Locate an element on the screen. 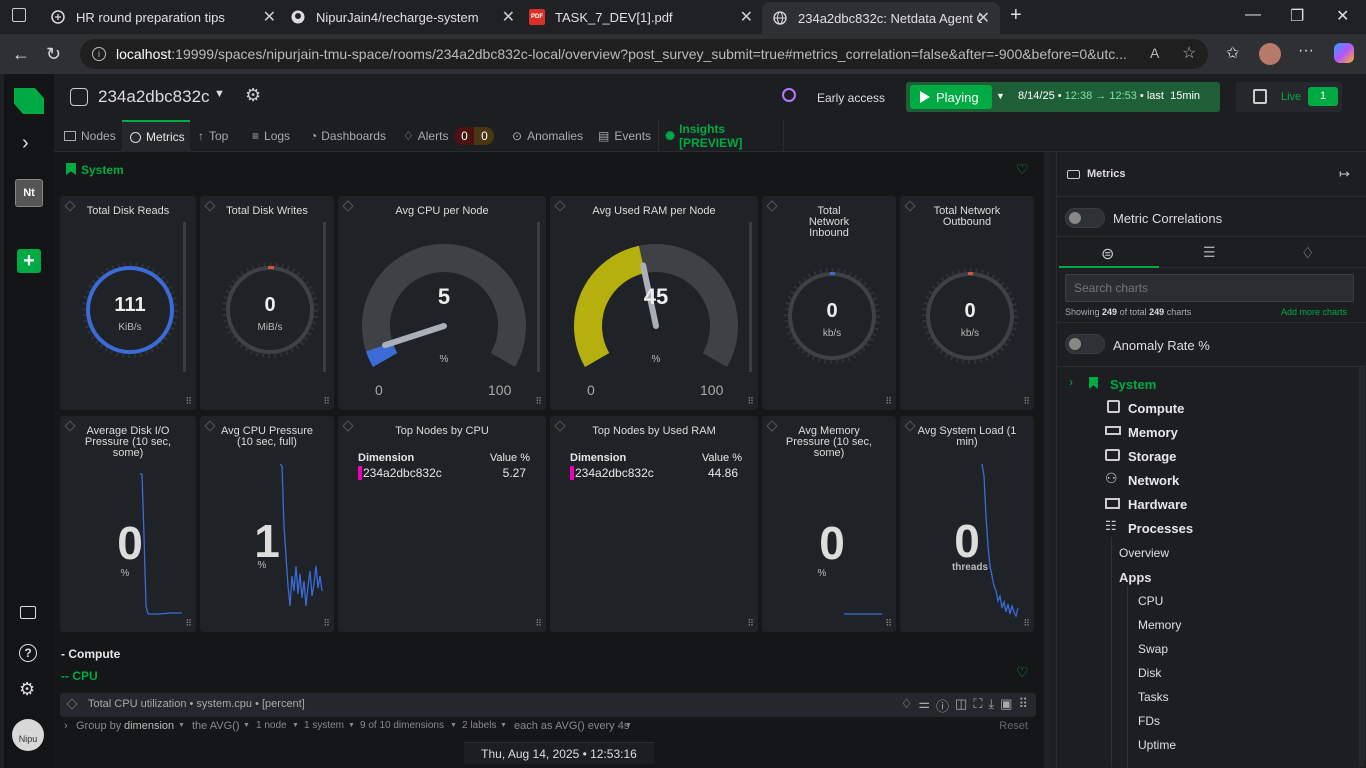 The width and height of the screenshot is (1366, 768). labels-select: 2 labels is located at coordinates (479, 725).